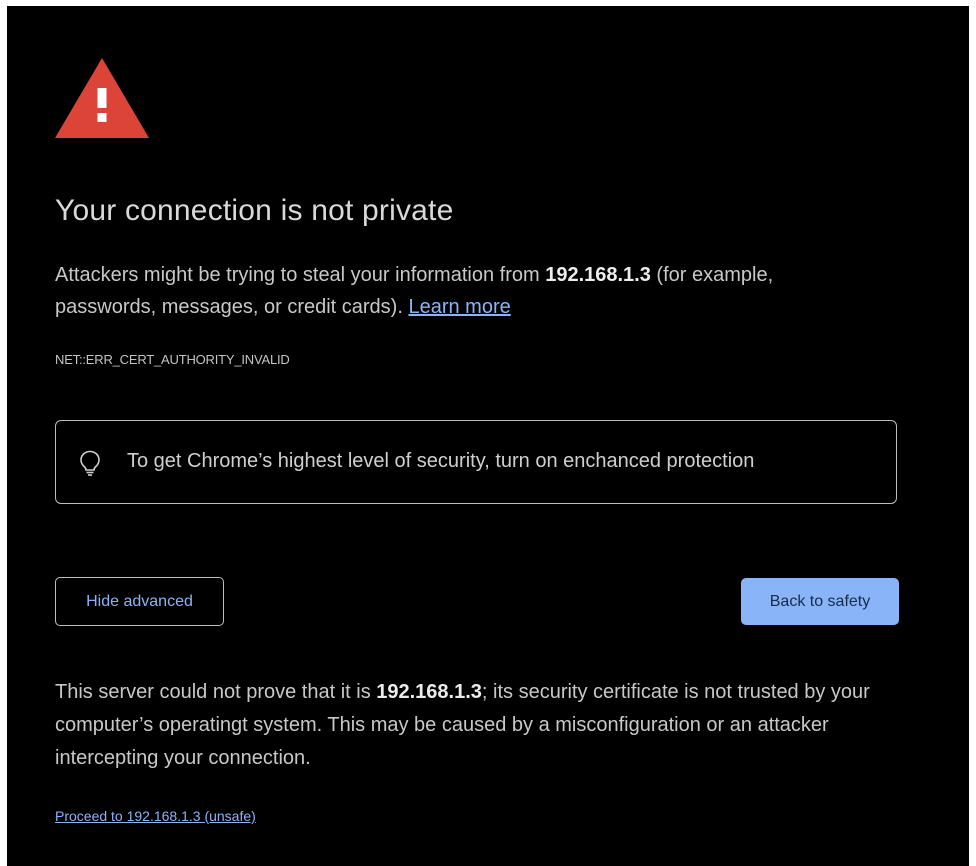 The height and width of the screenshot is (866, 976). What do you see at coordinates (254, 210) in the screenshot?
I see `page-title: Your connection is not private` at bounding box center [254, 210].